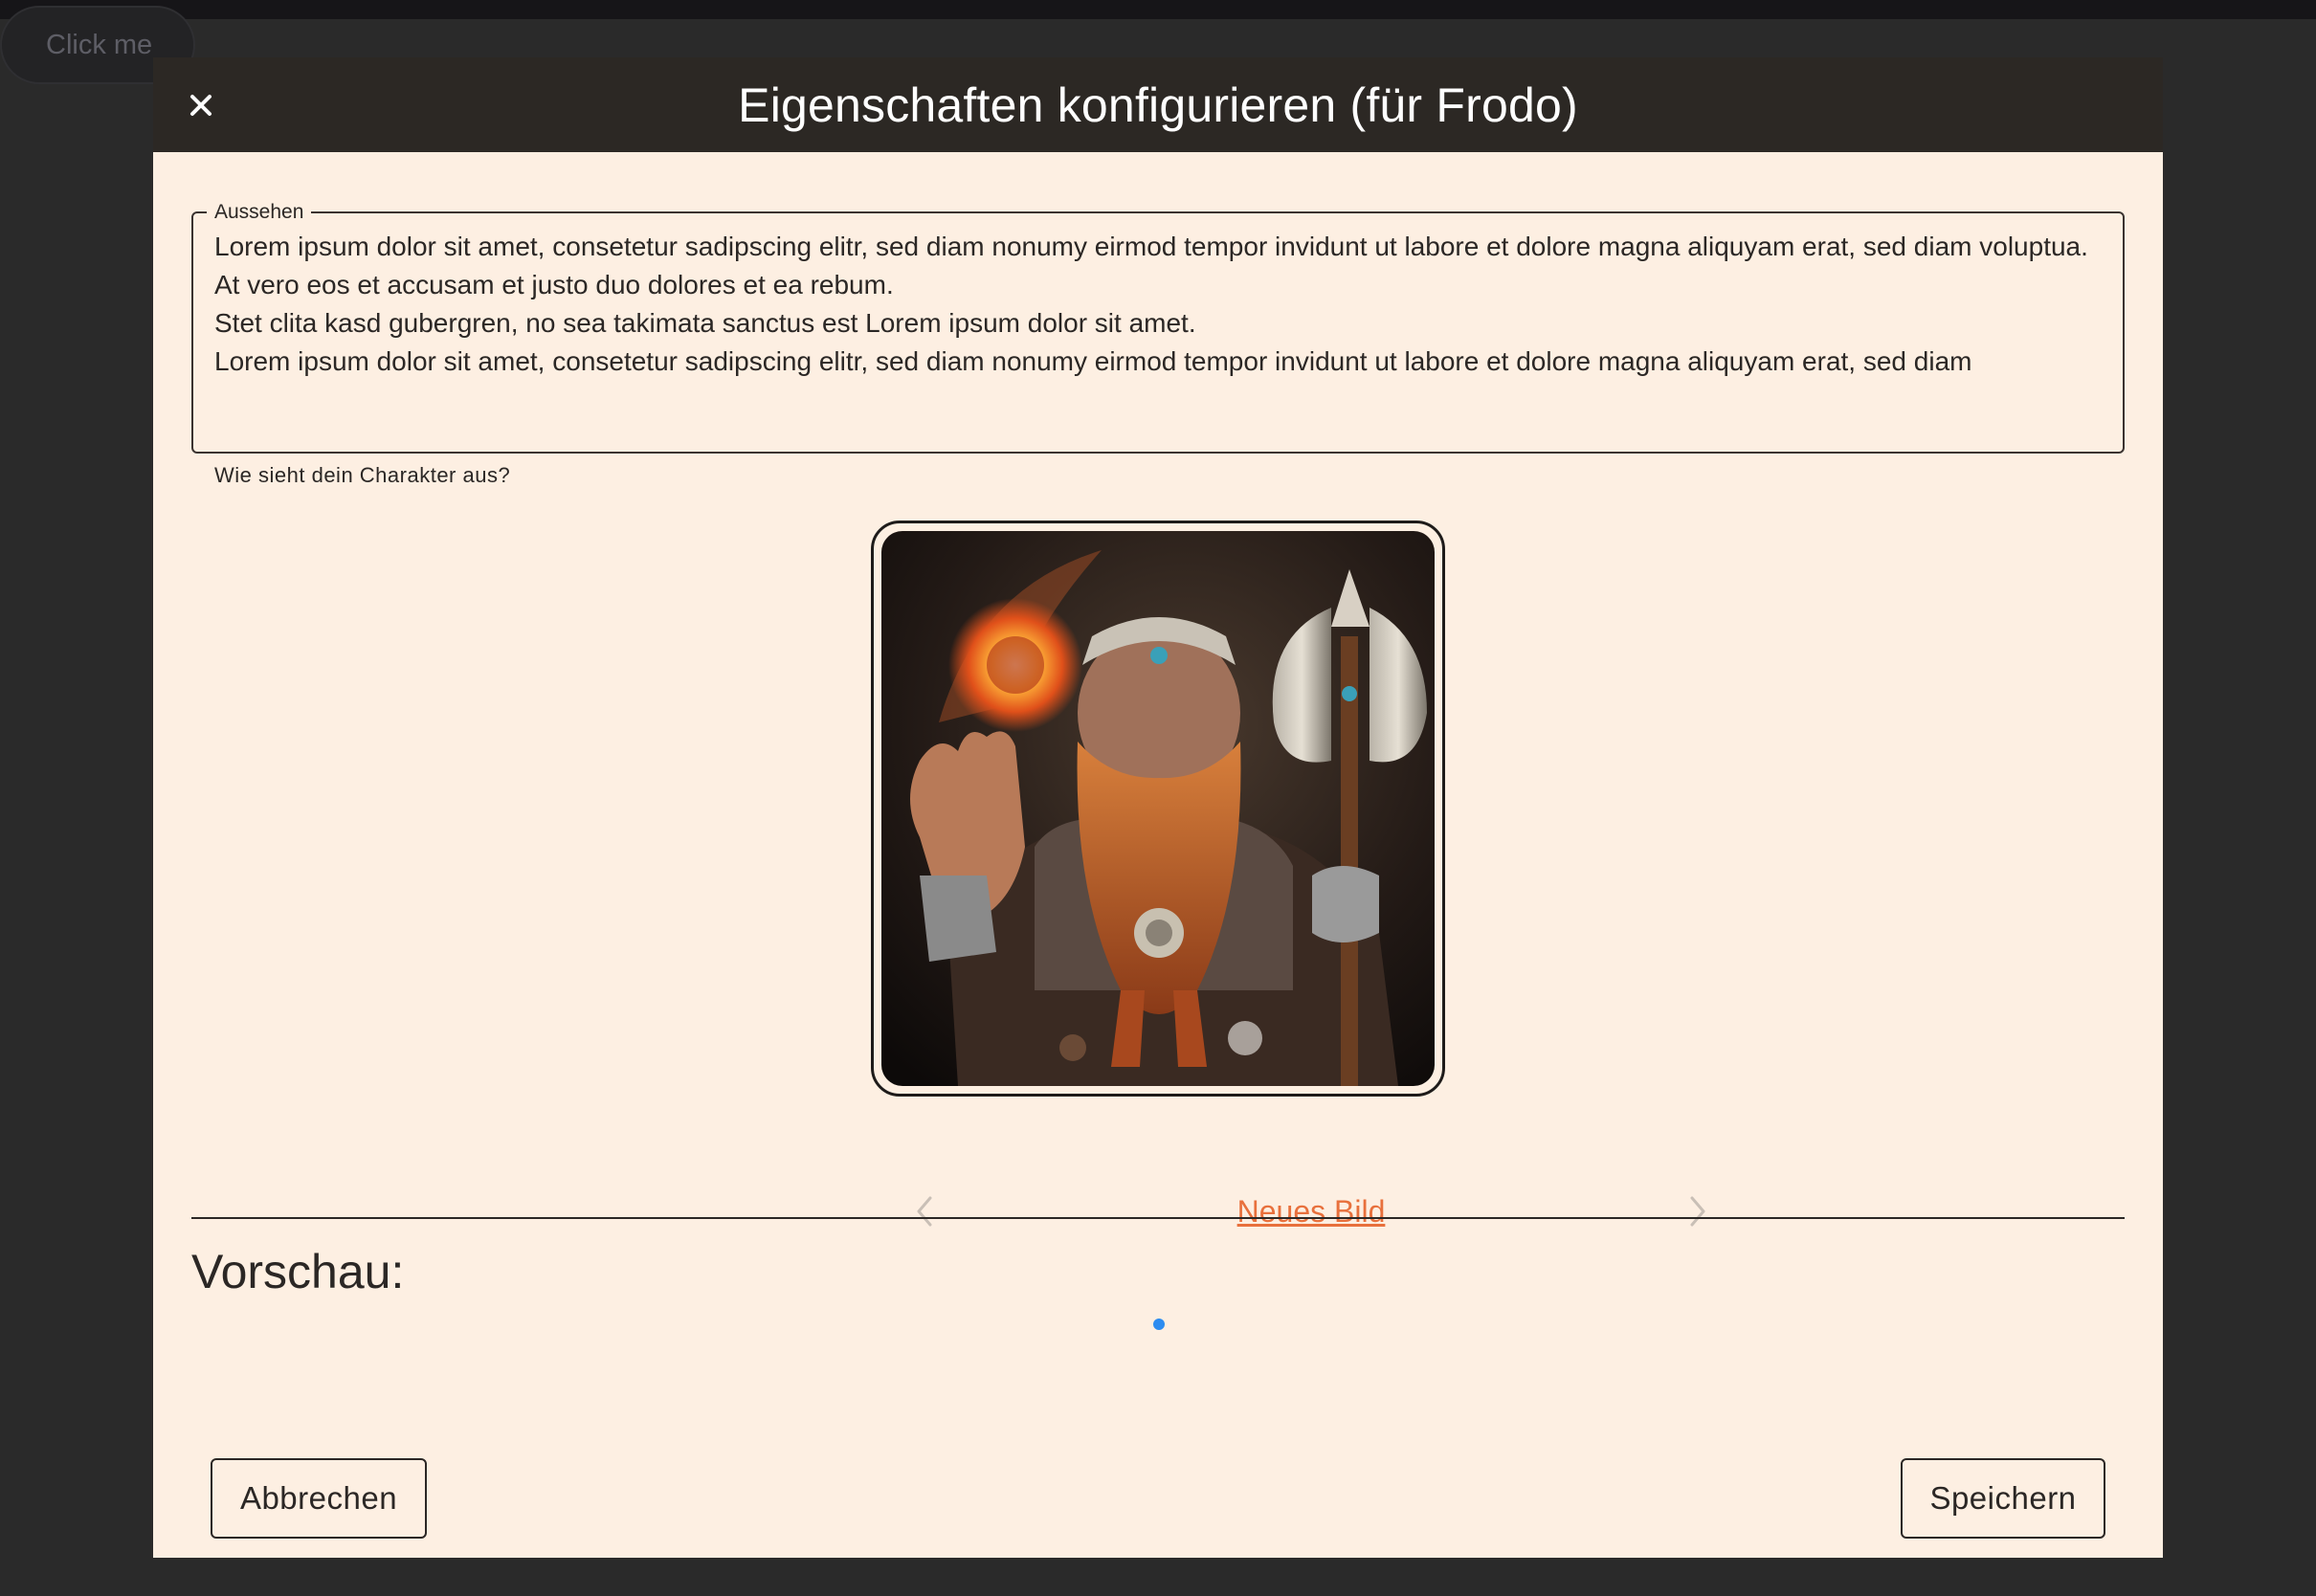  Describe the element at coordinates (363, 475) in the screenshot. I see `appearance-helper-text: Wie sieht dein Charakter aus?` at that location.